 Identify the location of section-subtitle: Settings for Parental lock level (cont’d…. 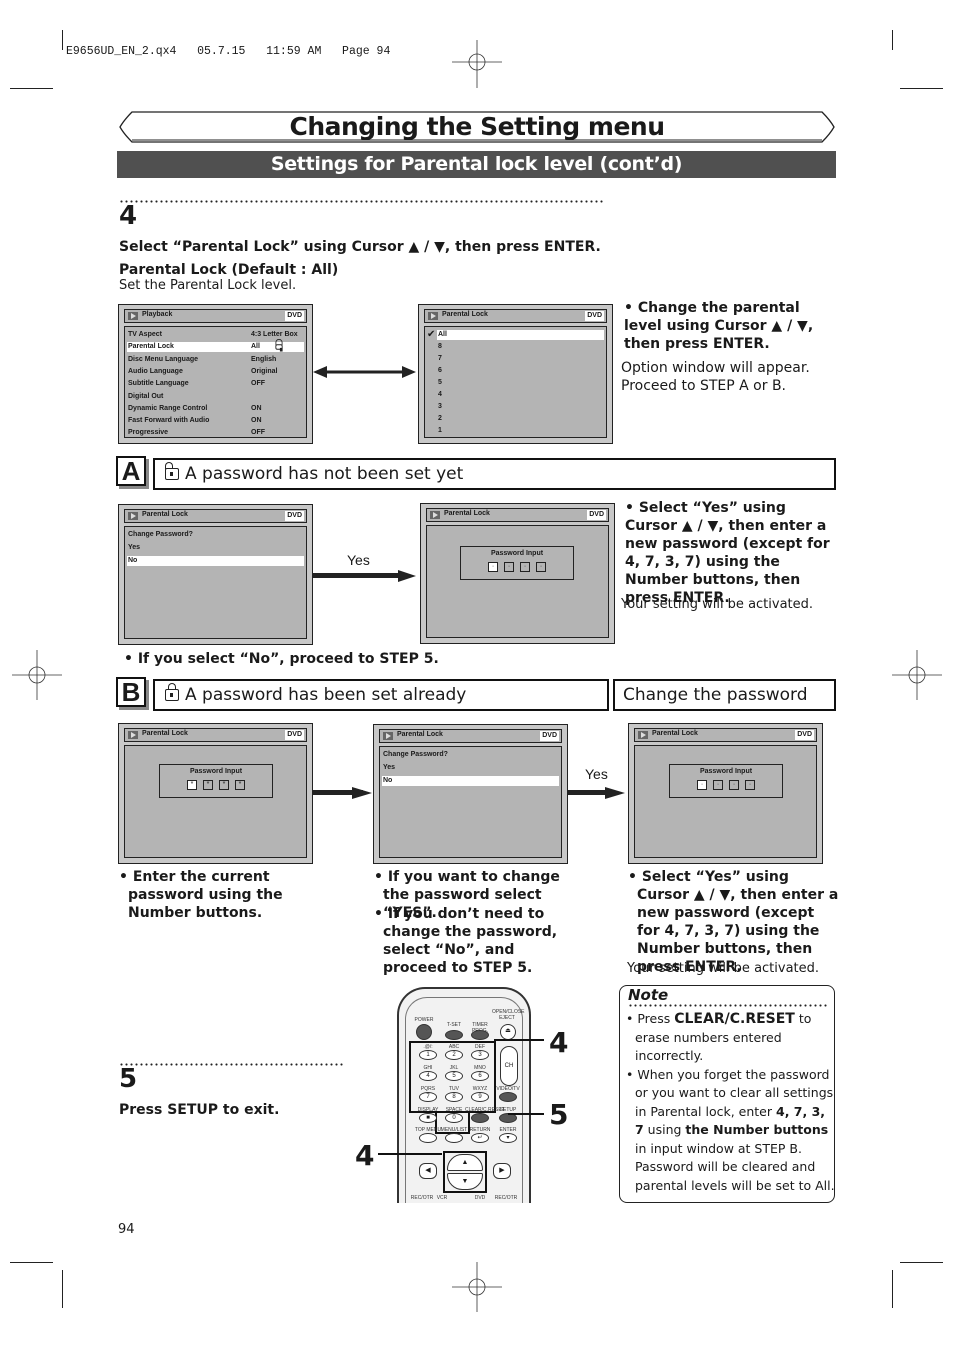
(476, 164).